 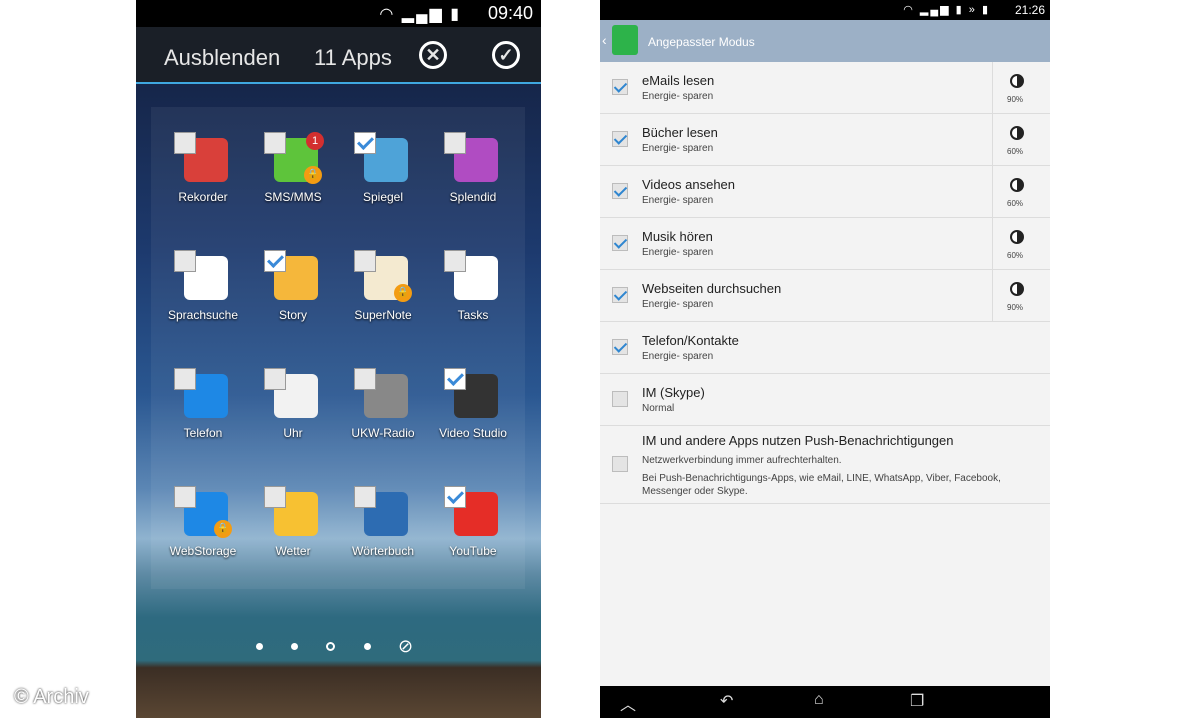 What do you see at coordinates (473, 197) in the screenshot?
I see `app-label: Splendid` at bounding box center [473, 197].